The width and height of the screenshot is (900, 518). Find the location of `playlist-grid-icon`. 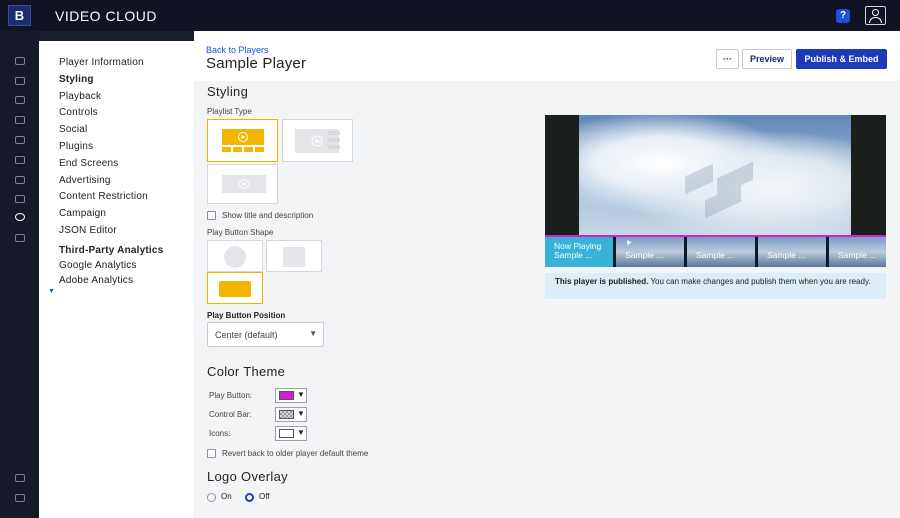

playlist-grid-icon is located at coordinates (243, 140).